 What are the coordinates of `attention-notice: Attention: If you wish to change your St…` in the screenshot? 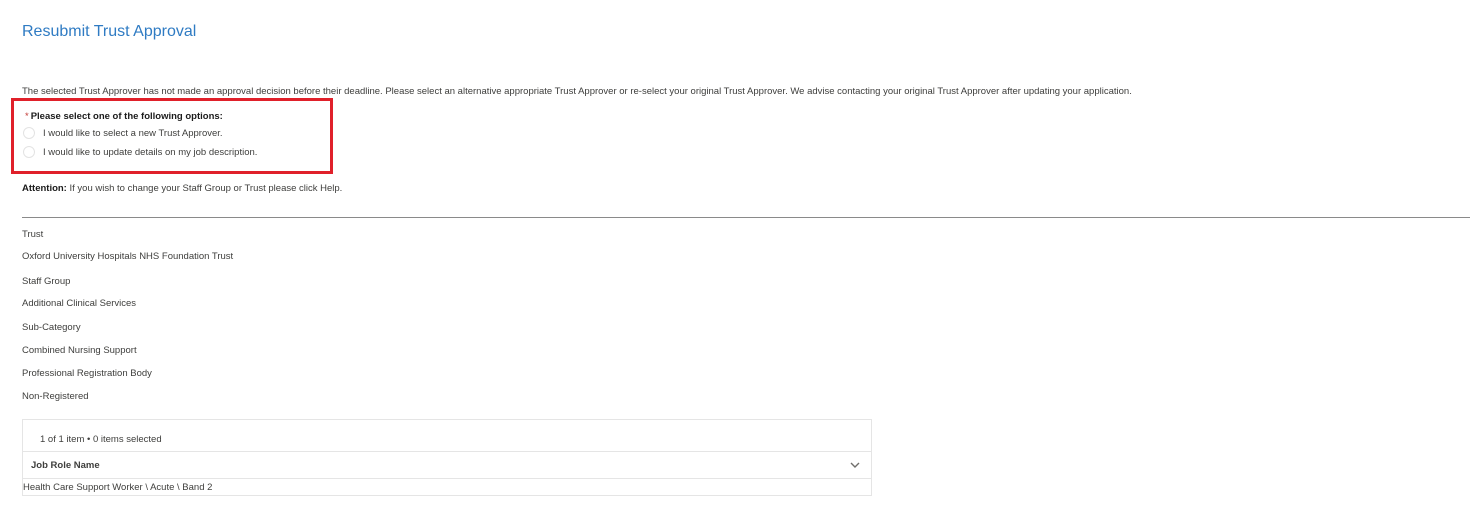 It's located at (182, 188).